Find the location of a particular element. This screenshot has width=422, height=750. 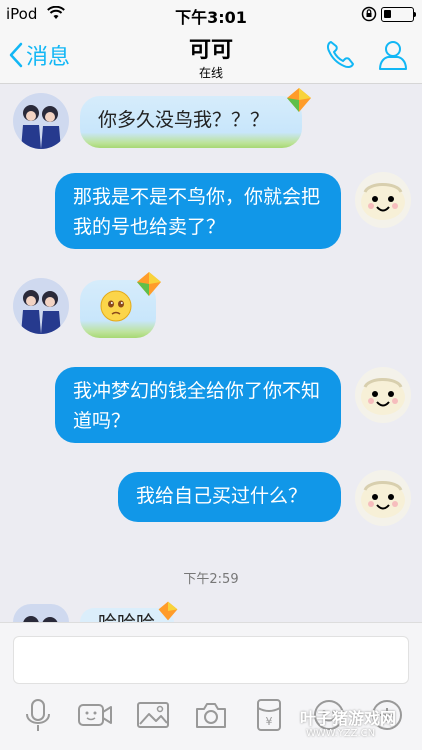

message-text: 我给自己买过什么？ is located at coordinates (222, 496).